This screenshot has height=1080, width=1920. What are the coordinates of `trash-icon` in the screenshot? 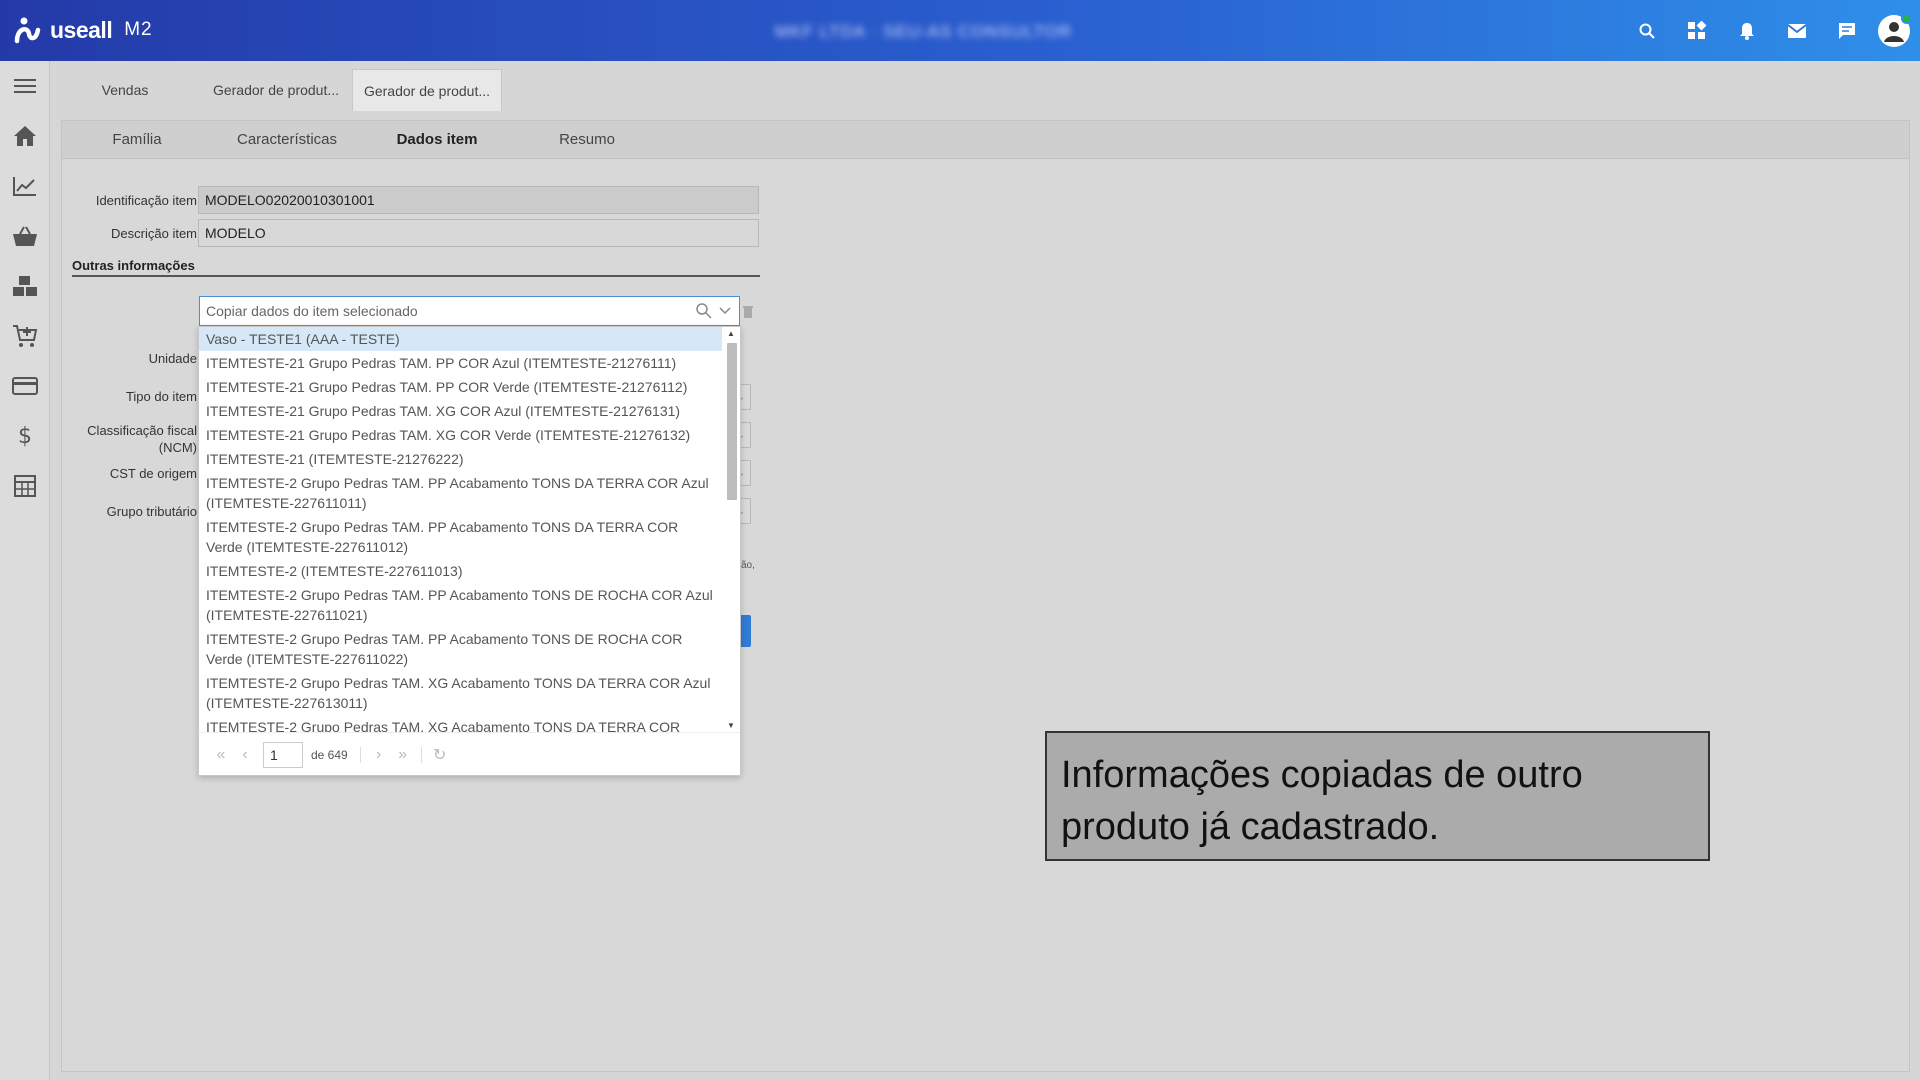 It's located at (748, 312).